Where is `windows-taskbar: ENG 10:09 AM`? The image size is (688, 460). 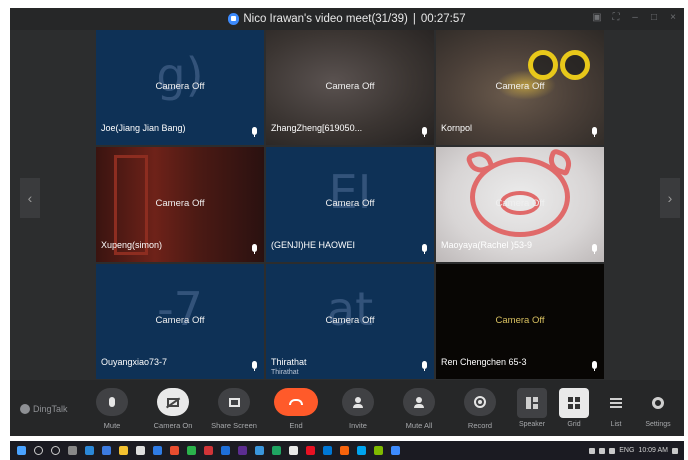
windows-taskbar: ENG 10:09 AM is located at coordinates (347, 450).